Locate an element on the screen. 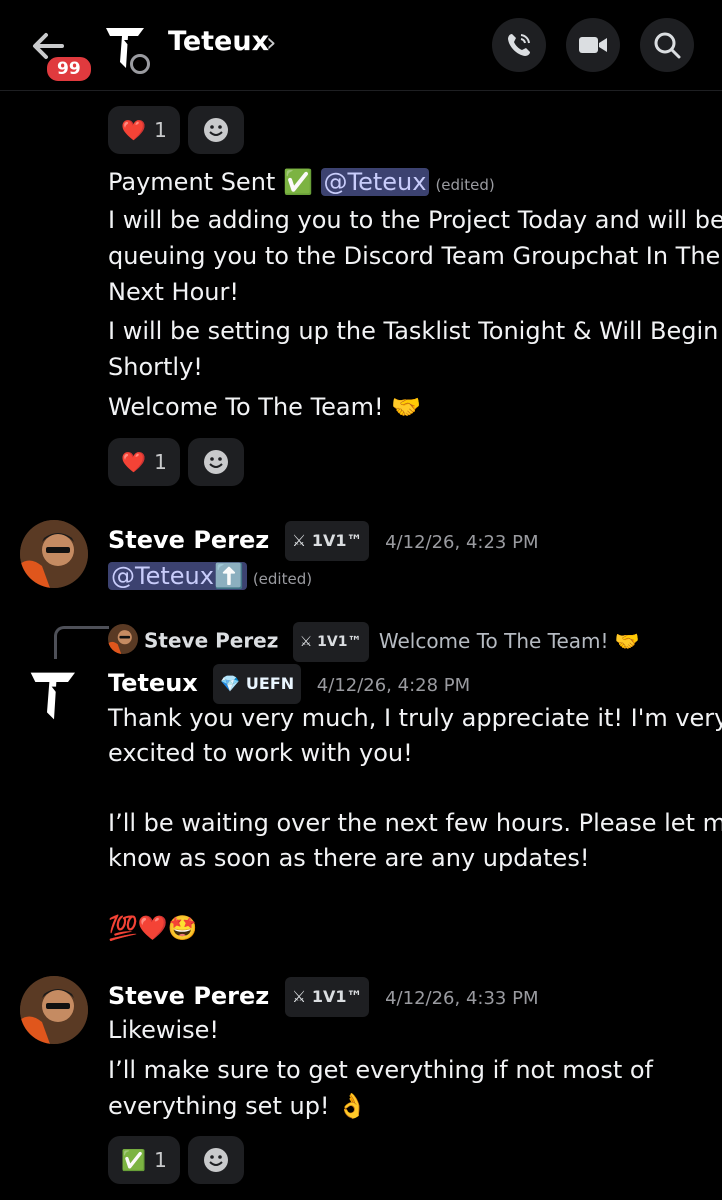  reaction-check: ✅ 1 is located at coordinates (144, 1160).